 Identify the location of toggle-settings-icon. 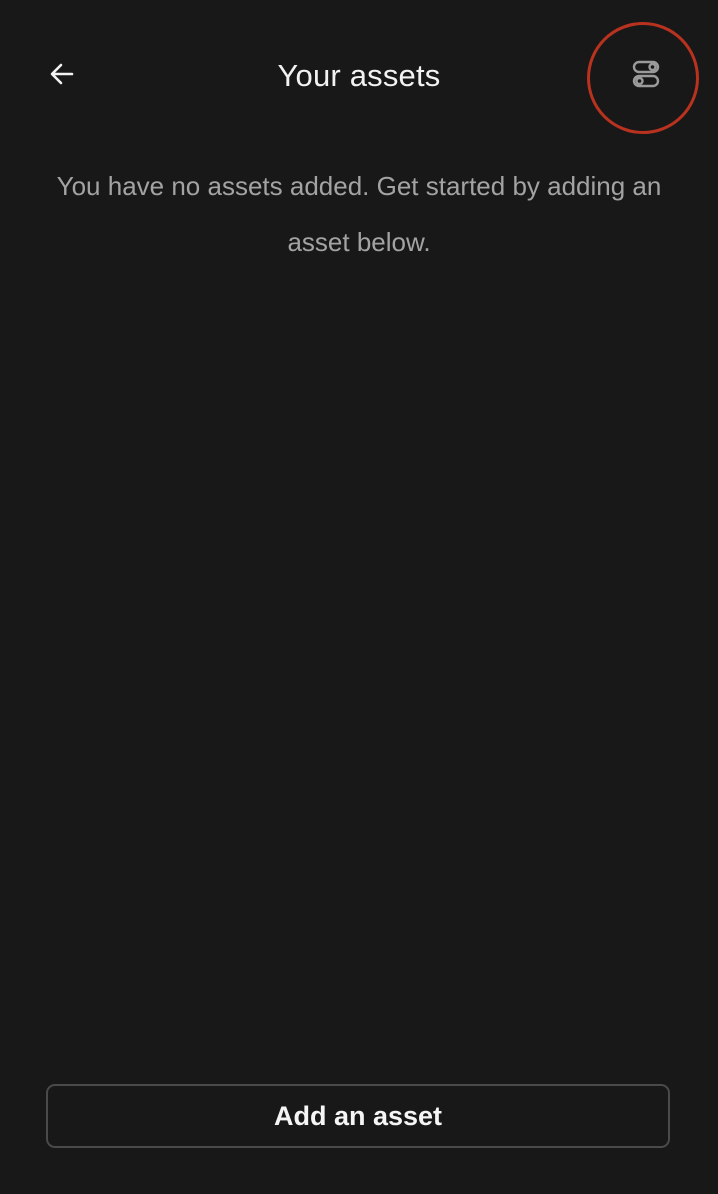
(646, 76).